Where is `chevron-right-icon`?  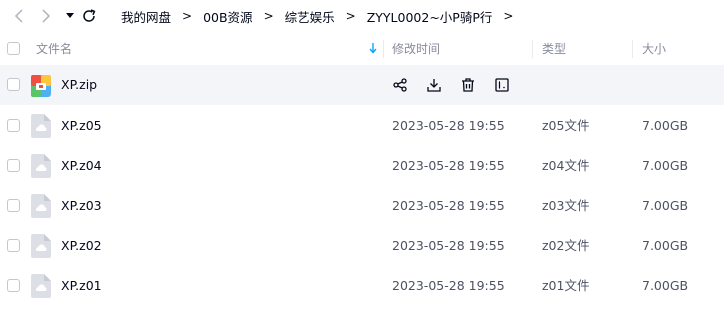
chevron-right-icon is located at coordinates (46, 16).